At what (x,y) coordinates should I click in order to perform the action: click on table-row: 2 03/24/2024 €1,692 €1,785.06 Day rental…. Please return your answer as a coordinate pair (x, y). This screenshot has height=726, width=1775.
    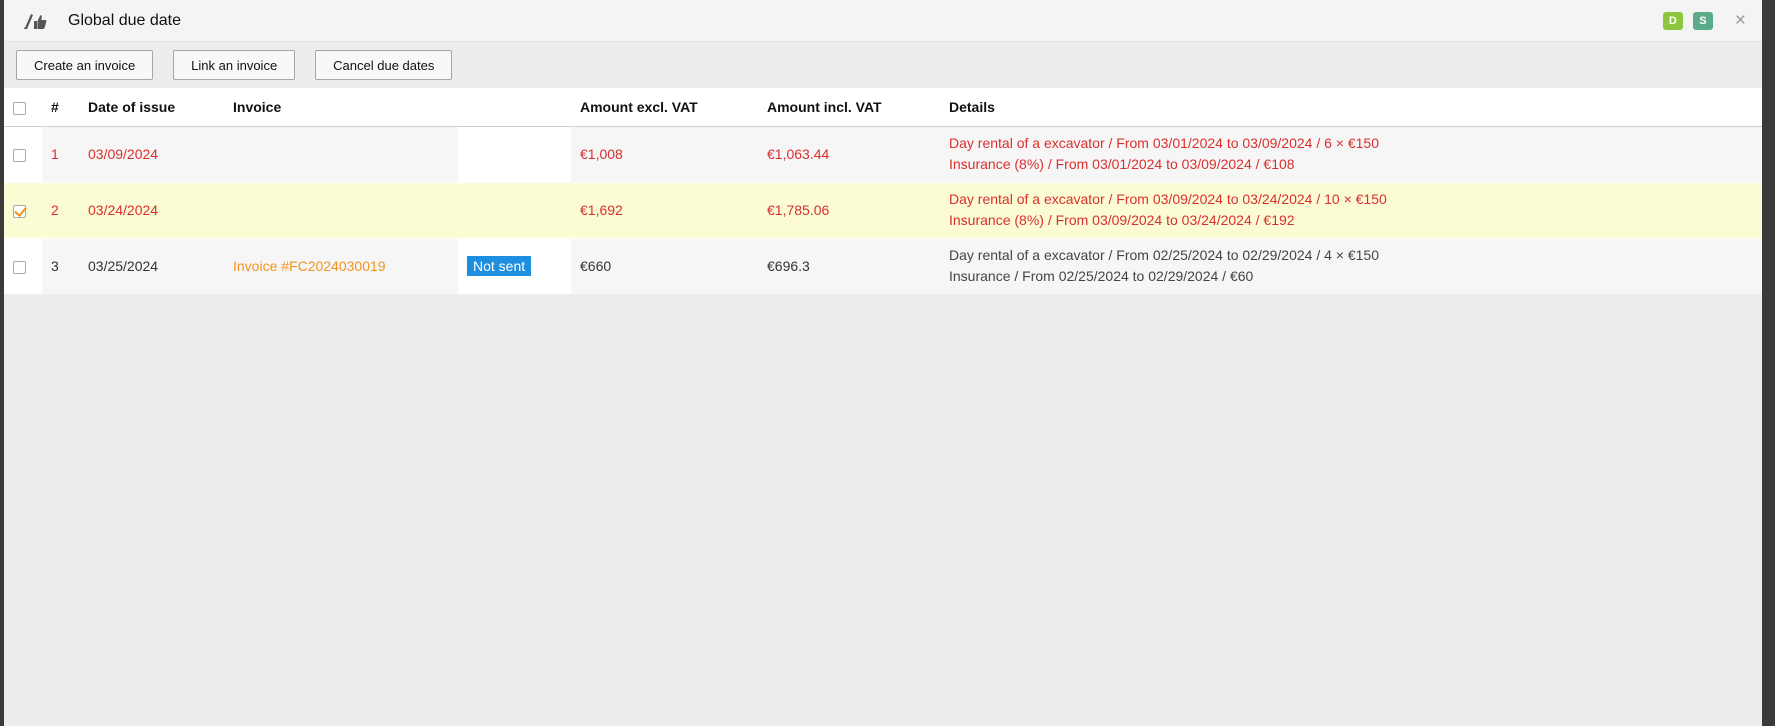
    Looking at the image, I should click on (883, 209).